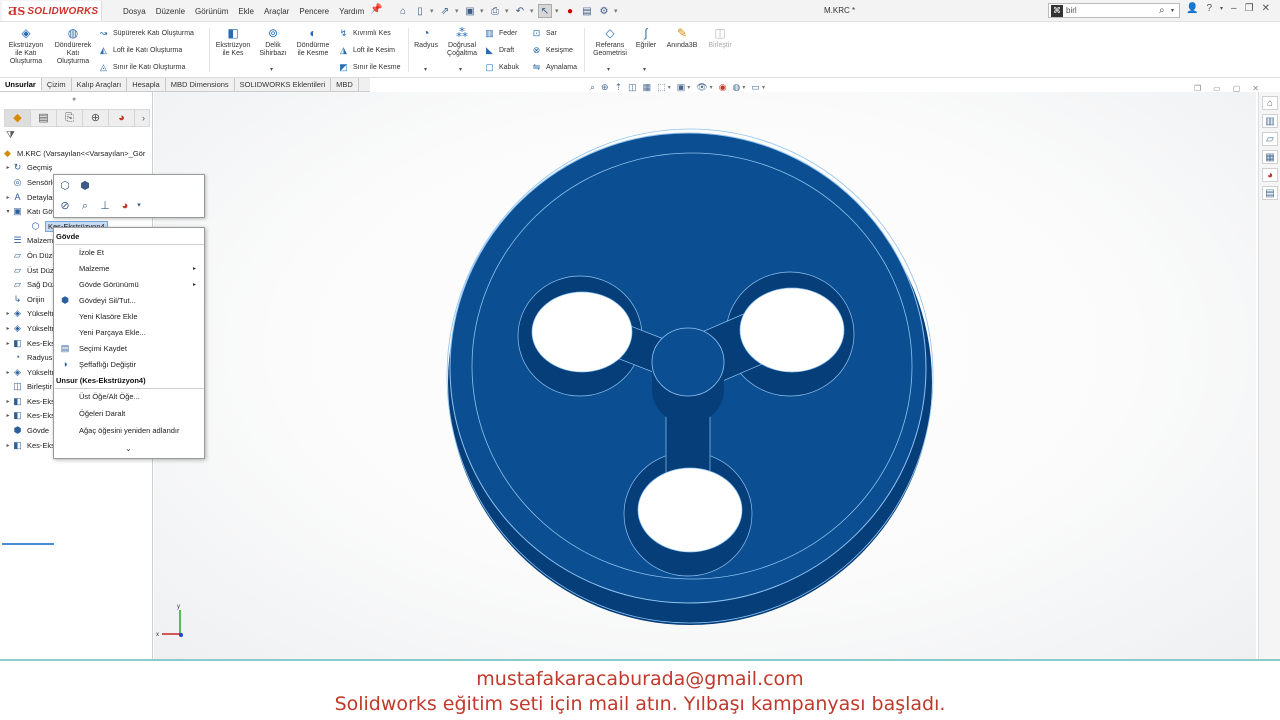 The height and width of the screenshot is (720, 1280). I want to click on select-dropdown-icon: ▾, so click(557, 11).